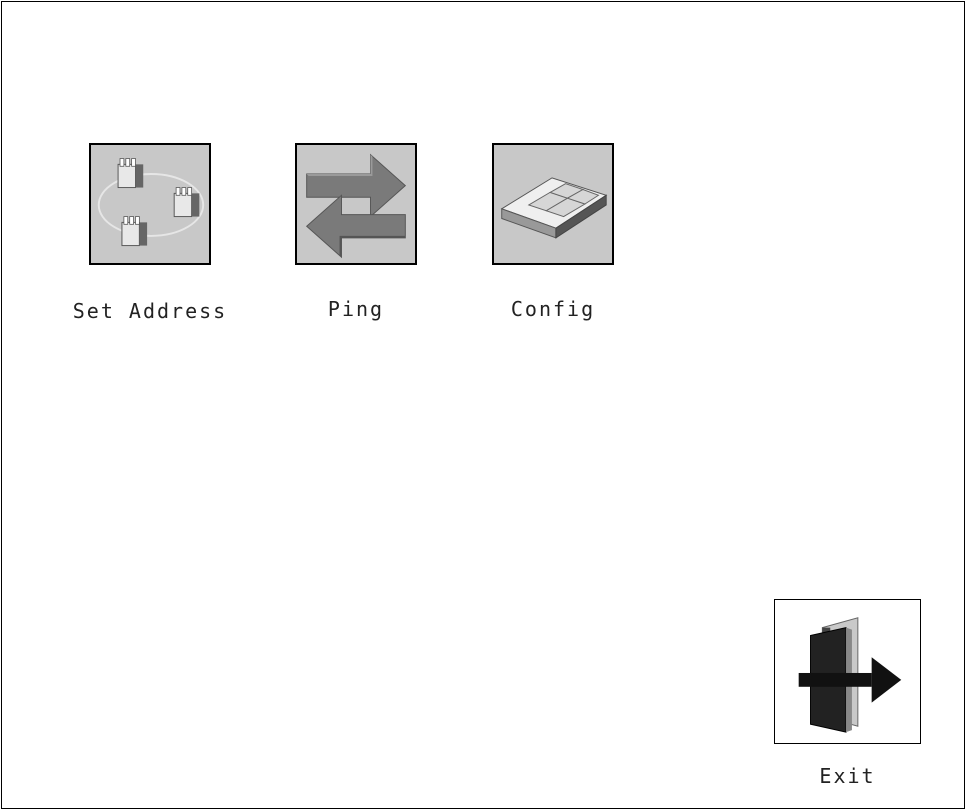  What do you see at coordinates (150, 311) in the screenshot?
I see `set-address-label: Set Address` at bounding box center [150, 311].